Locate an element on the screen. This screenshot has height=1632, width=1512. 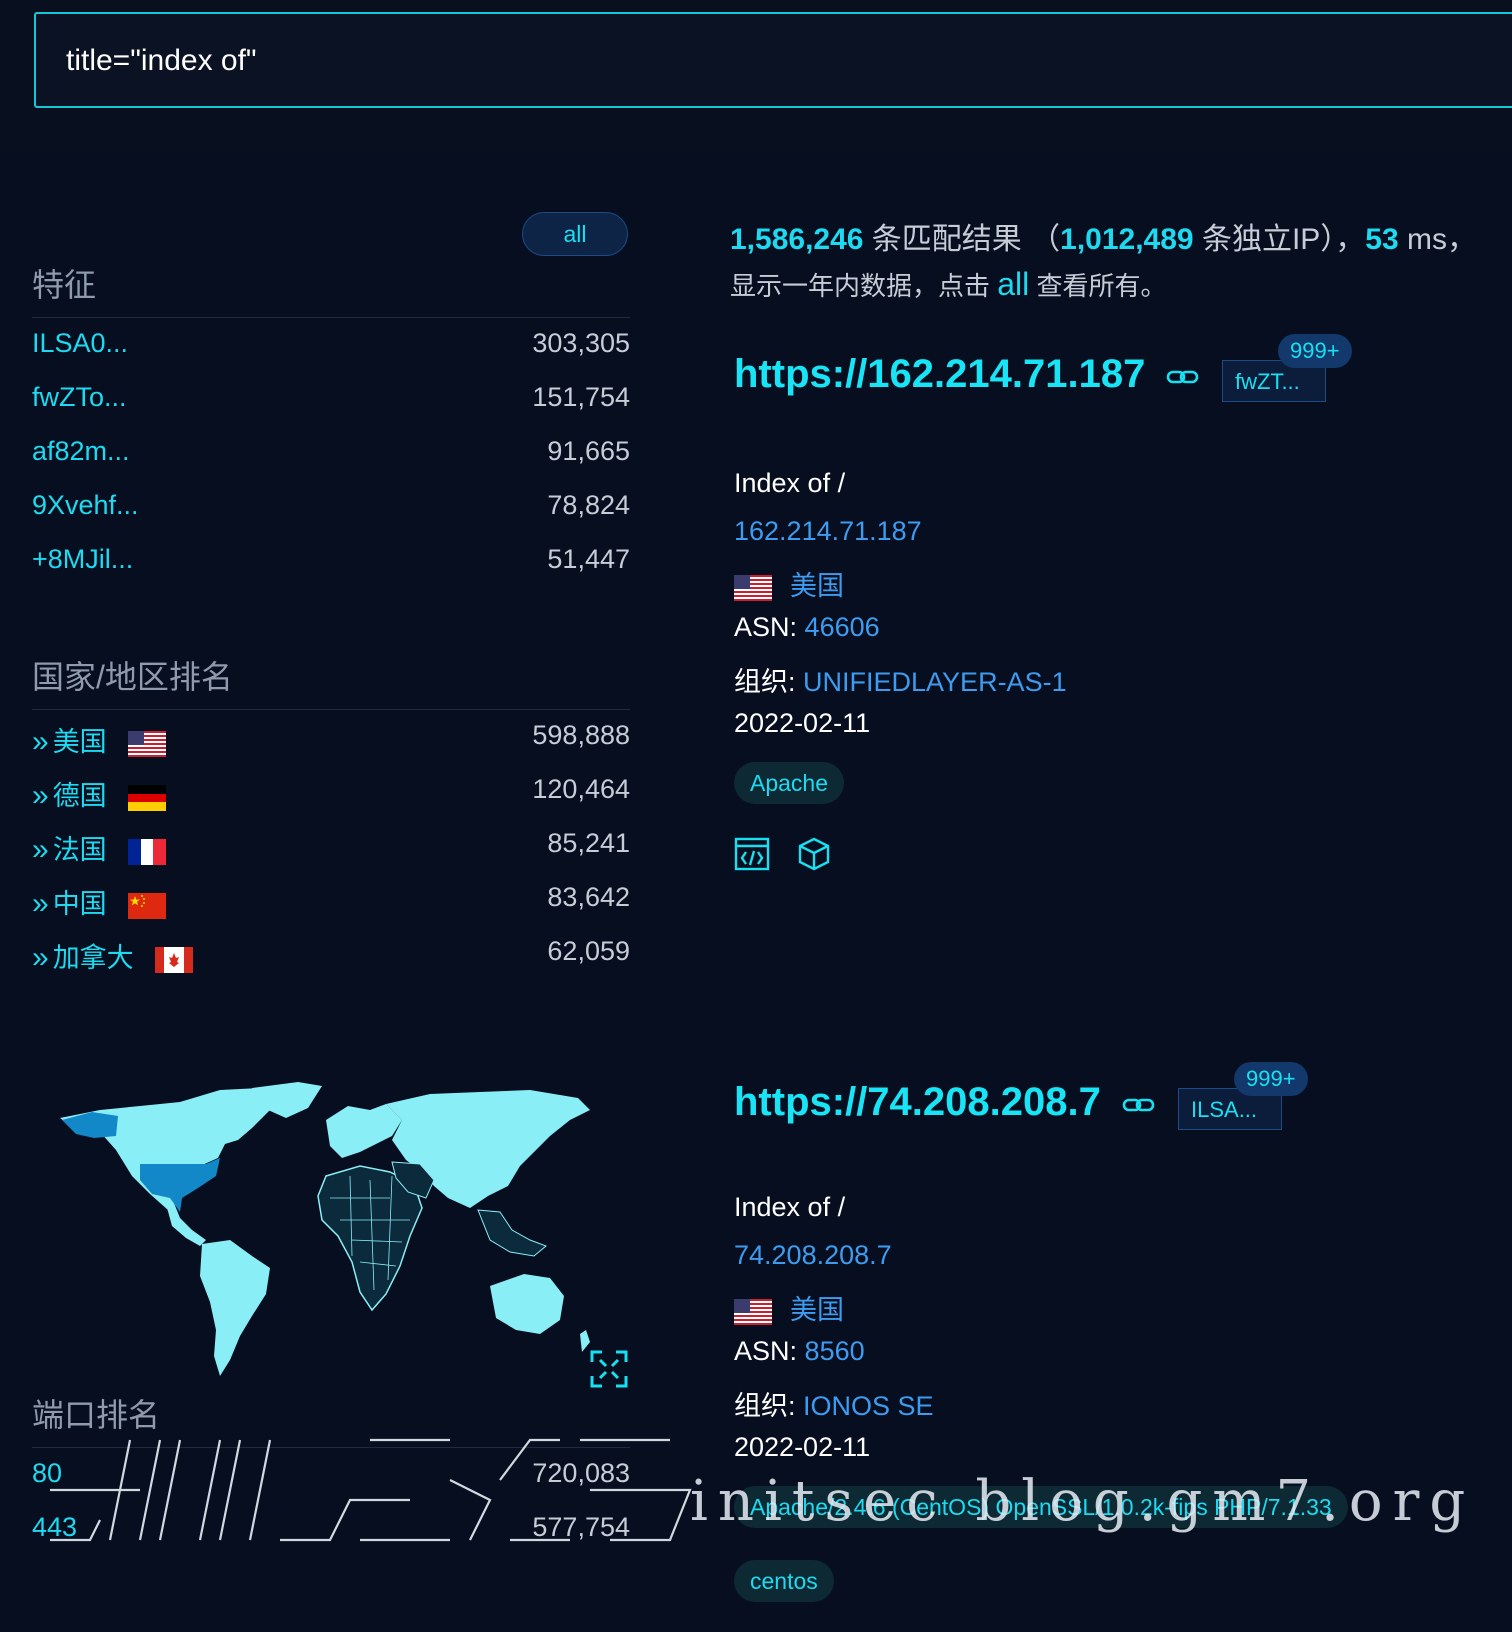
feature-count: 151,754 is located at coordinates (581, 397).